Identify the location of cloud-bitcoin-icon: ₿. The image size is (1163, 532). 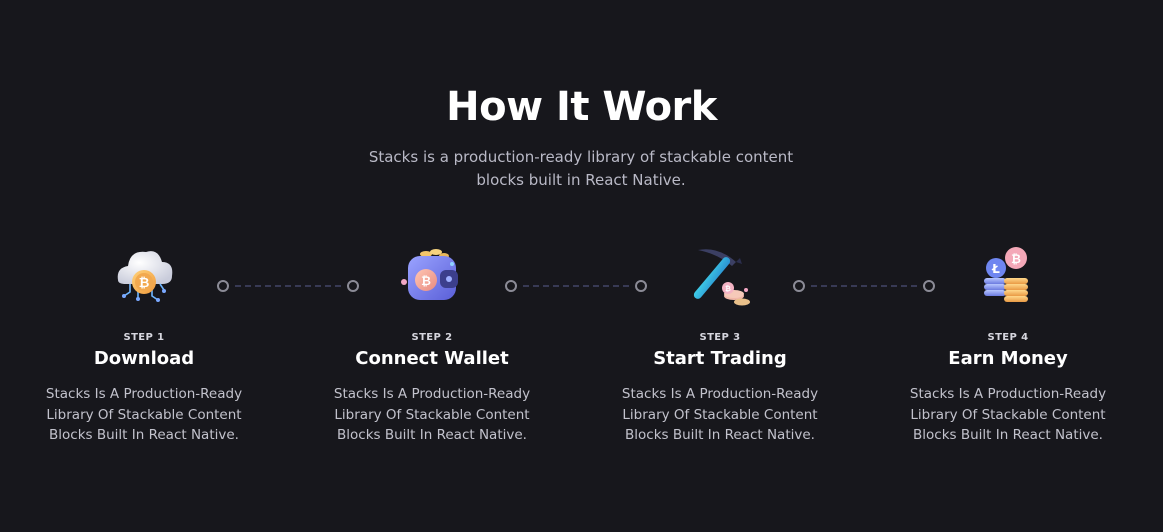
(145, 276).